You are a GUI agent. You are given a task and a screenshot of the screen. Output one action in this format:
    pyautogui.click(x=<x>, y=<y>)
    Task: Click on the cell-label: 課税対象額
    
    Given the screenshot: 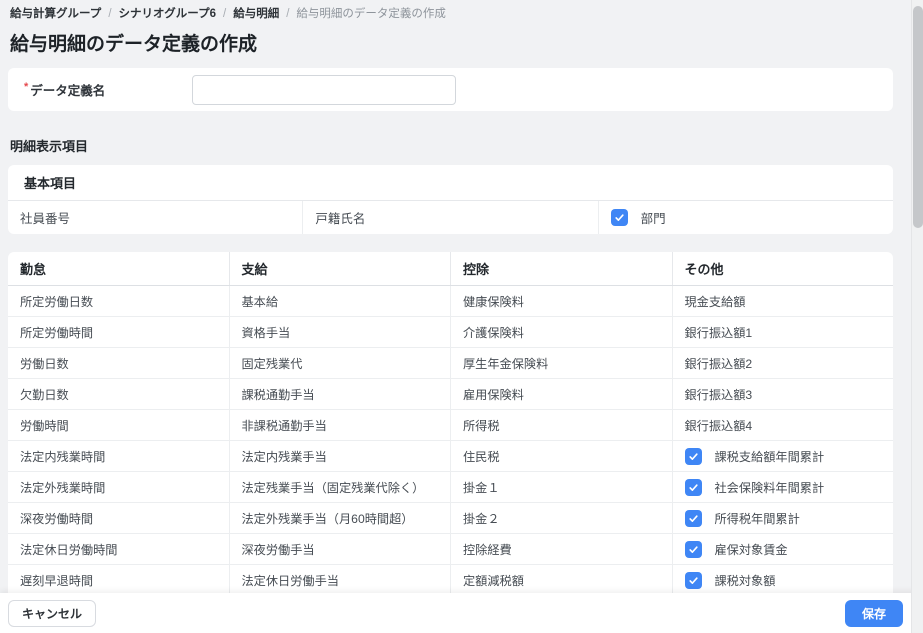 What is the action you would take?
    pyautogui.click(x=745, y=581)
    